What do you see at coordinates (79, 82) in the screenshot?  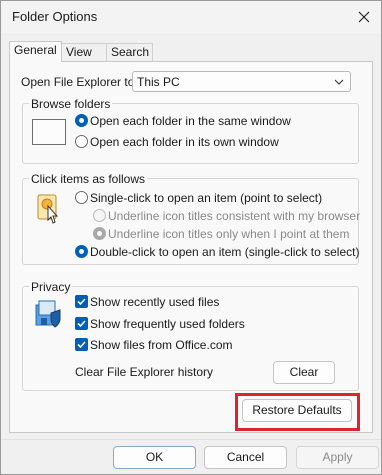 I see `open-explorer-label: Open File Explorer to:` at bounding box center [79, 82].